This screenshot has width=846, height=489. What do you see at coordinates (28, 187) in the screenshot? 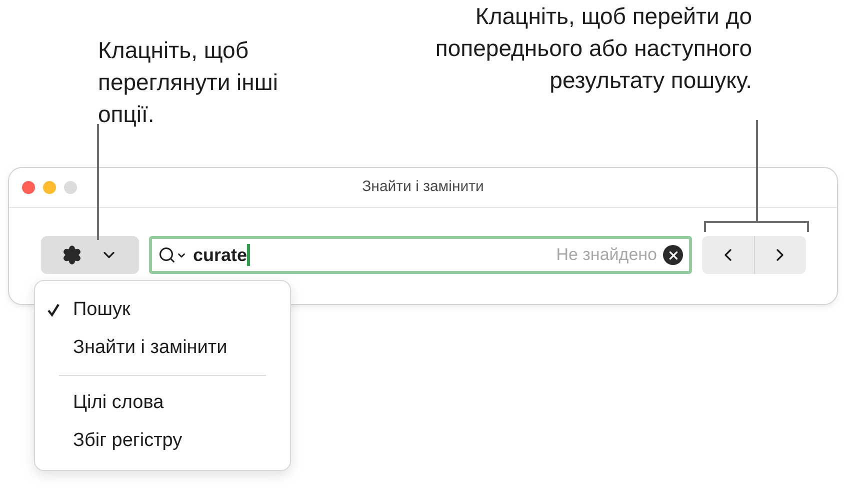
I see `close-window-icon` at bounding box center [28, 187].